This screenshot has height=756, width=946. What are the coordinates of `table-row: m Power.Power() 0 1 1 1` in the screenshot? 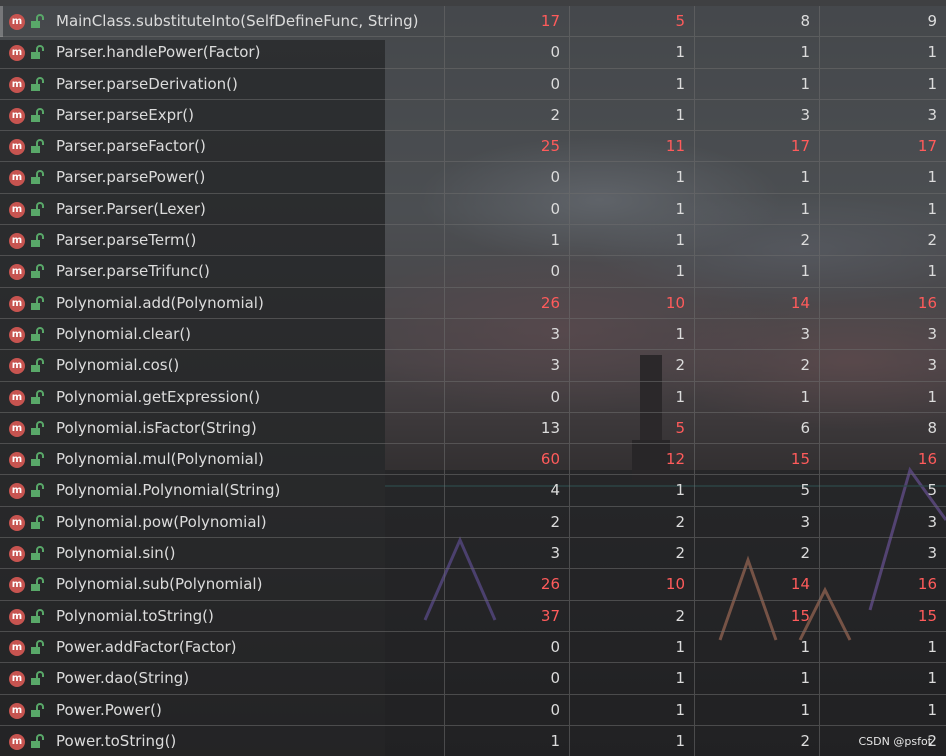 It's located at (473, 710).